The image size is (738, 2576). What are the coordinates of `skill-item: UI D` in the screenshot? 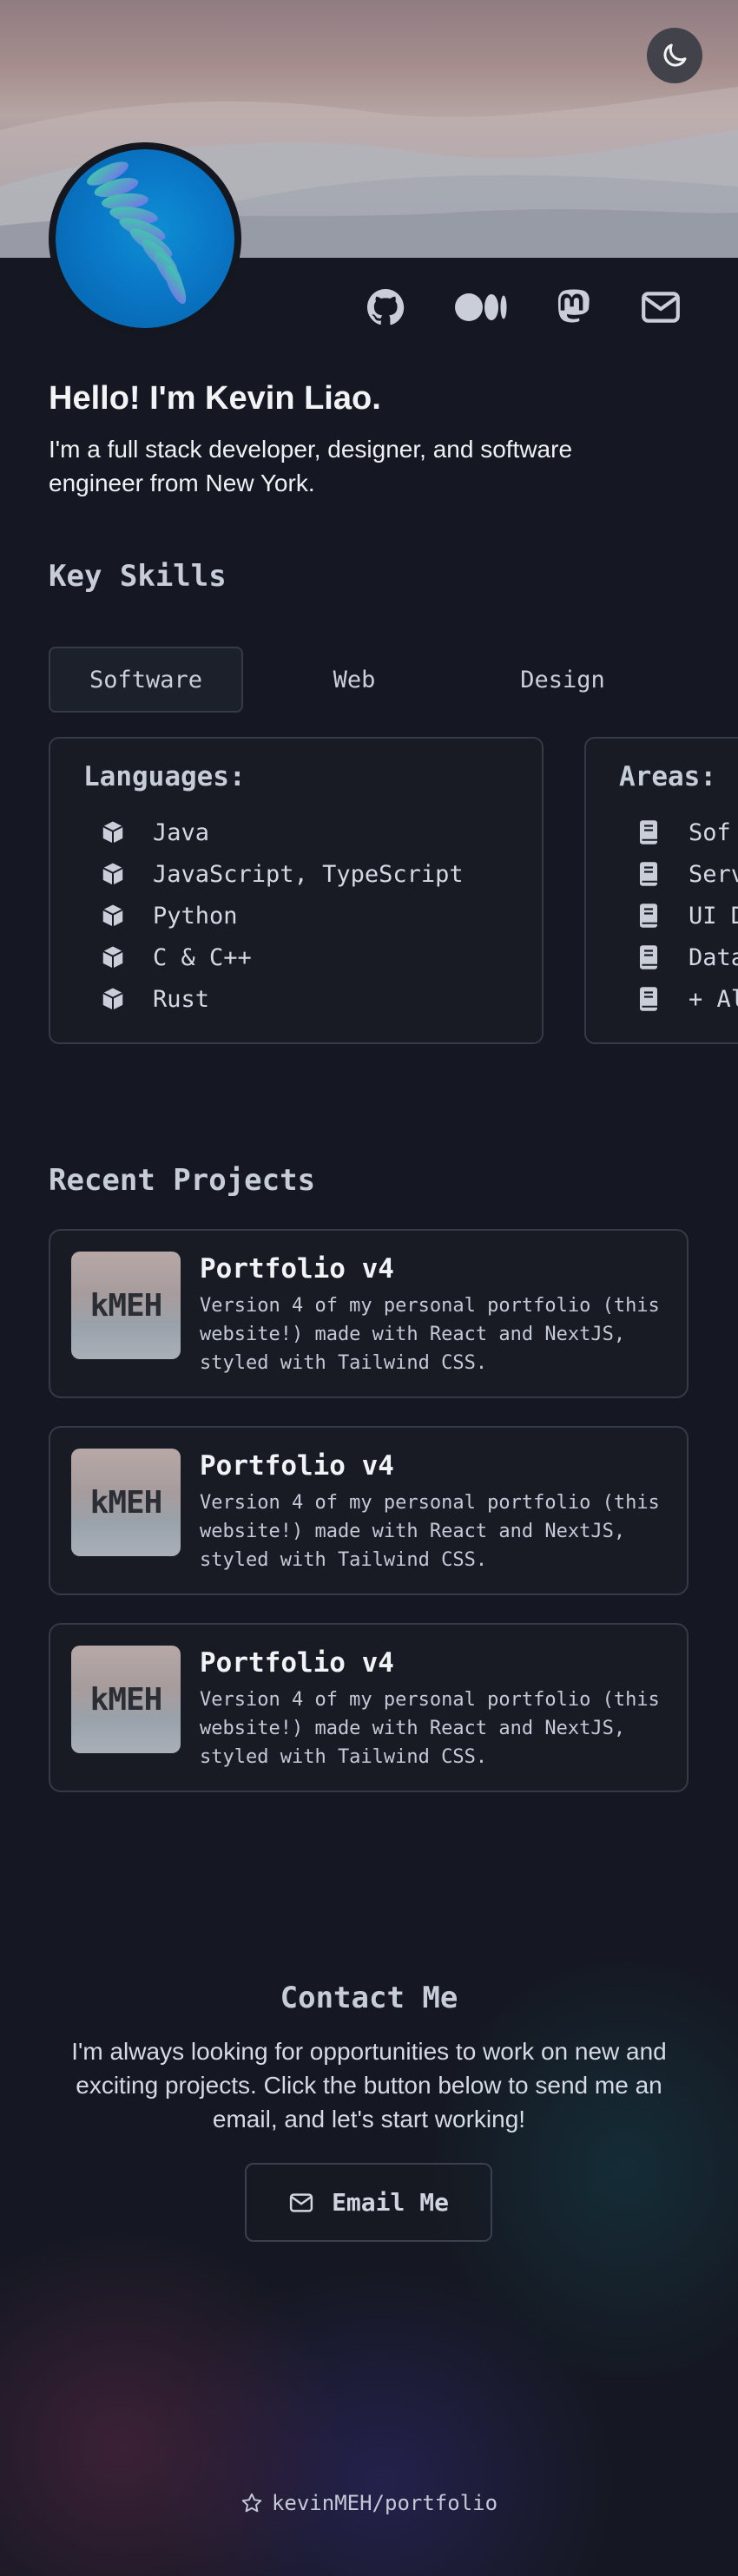 It's located at (686, 915).